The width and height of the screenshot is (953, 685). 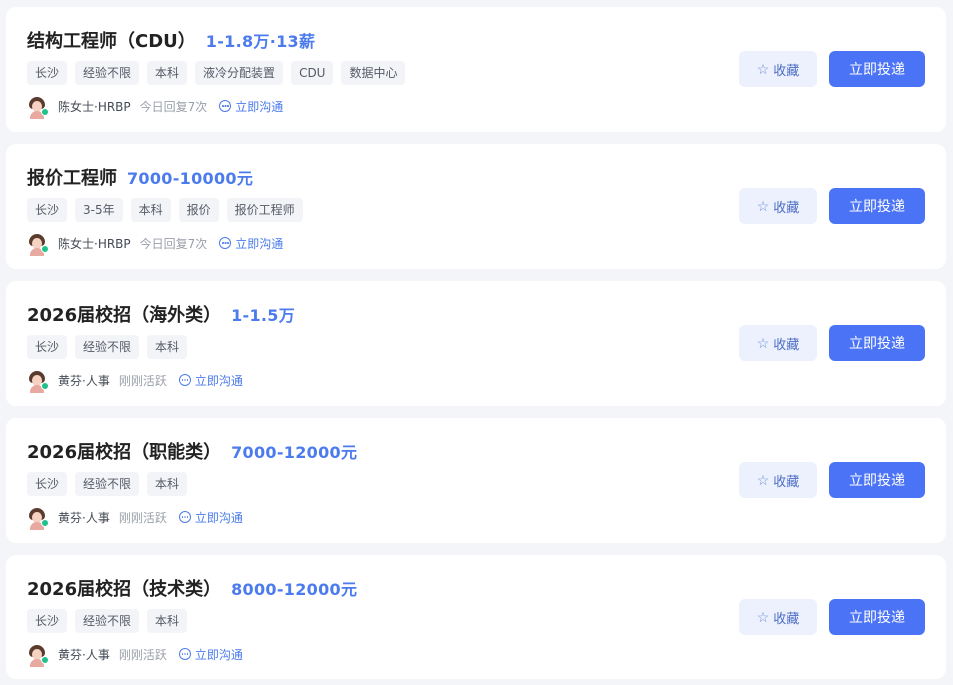 I want to click on job-tags: 长沙 经验不限 本科 液冷分配装置 CDU 数据中心, so click(x=216, y=73).